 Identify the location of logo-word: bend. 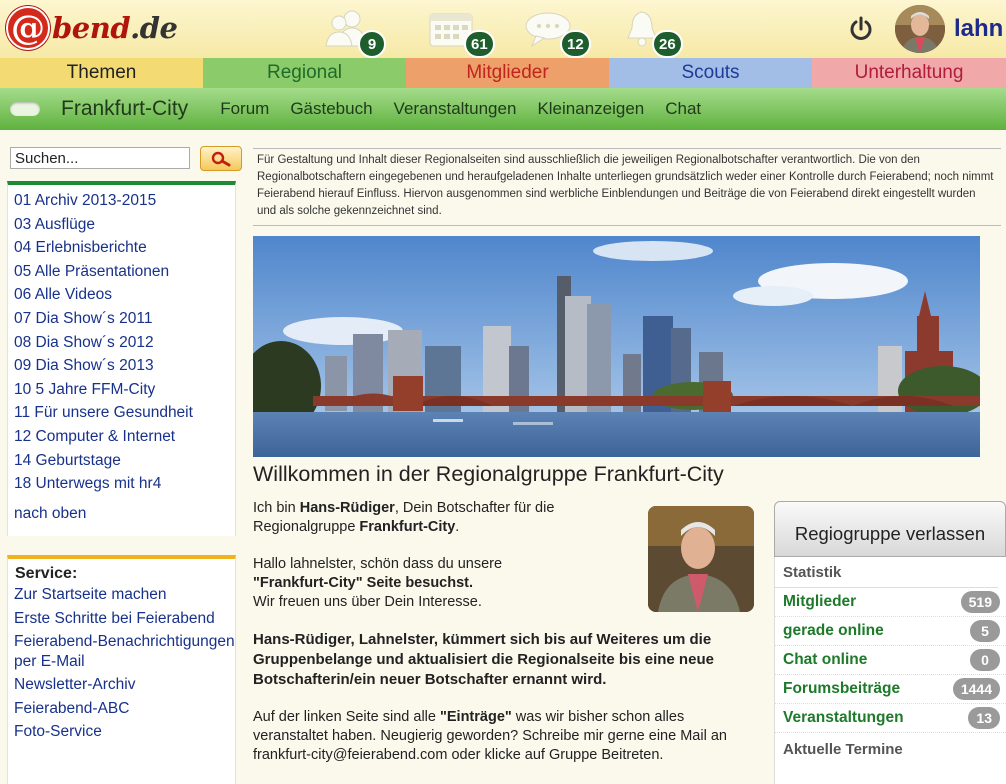
(91, 28).